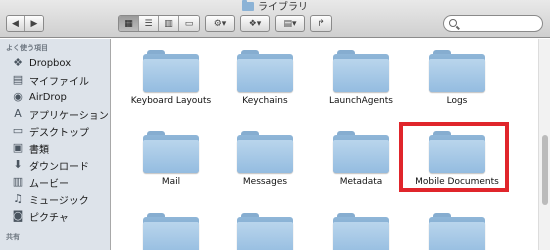  What do you see at coordinates (361, 182) in the screenshot?
I see `folder-label: Metadata` at bounding box center [361, 182].